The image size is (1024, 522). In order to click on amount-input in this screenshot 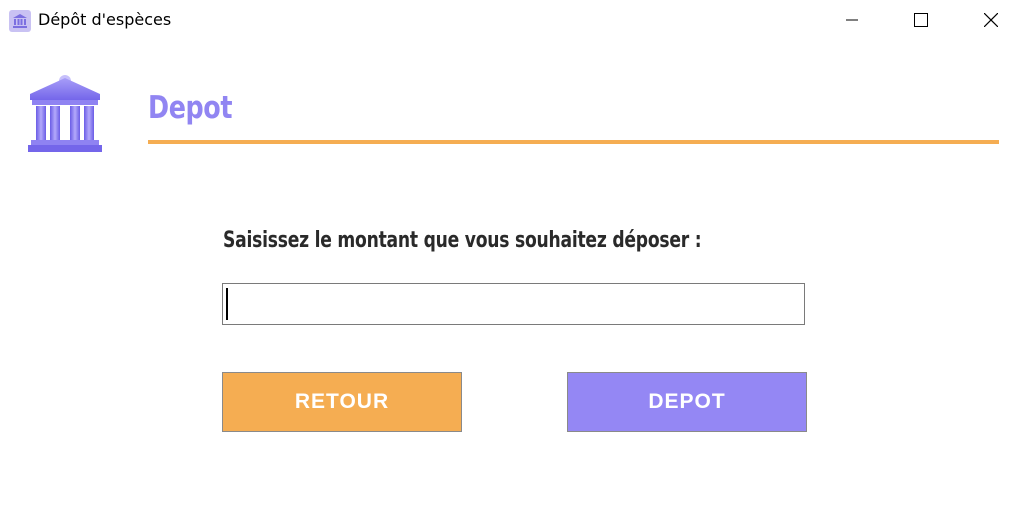, I will do `click(513, 304)`.